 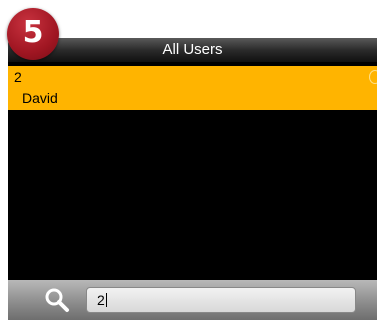 I want to click on row-indicator-icon, so click(x=373, y=77).